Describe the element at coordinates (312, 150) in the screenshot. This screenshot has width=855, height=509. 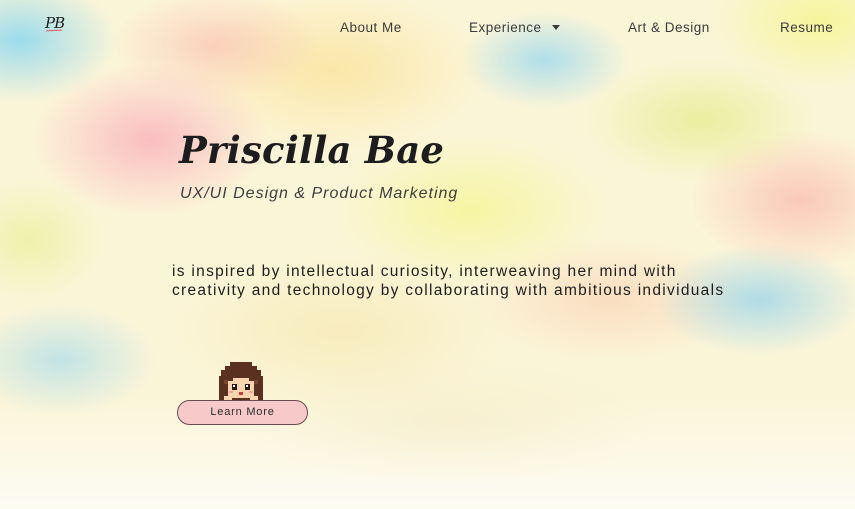
I see `hero-name: Priscilla Bae` at that location.